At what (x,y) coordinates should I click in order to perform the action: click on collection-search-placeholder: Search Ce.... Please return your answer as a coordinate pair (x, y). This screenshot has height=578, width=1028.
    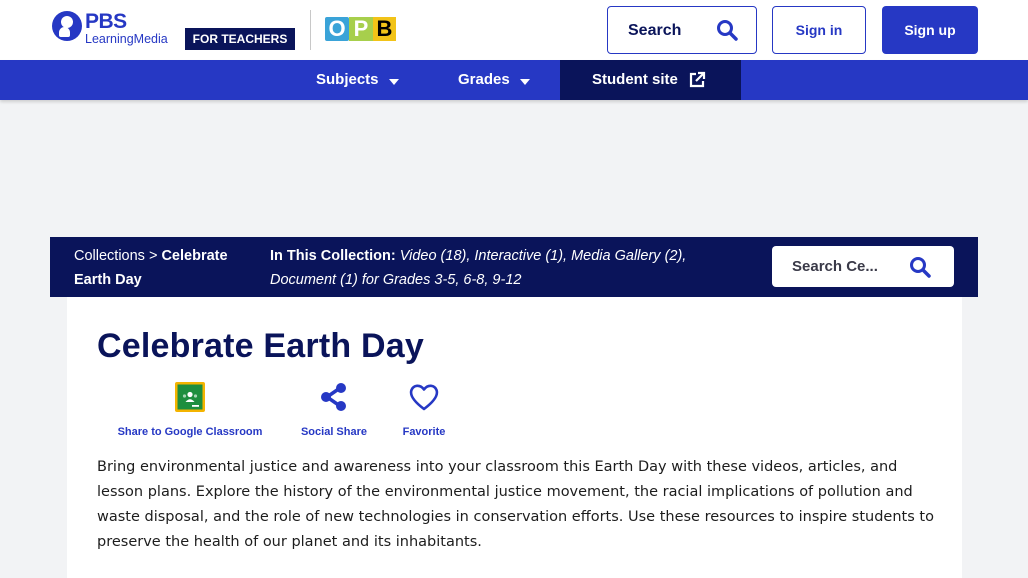
    Looking at the image, I should click on (835, 266).